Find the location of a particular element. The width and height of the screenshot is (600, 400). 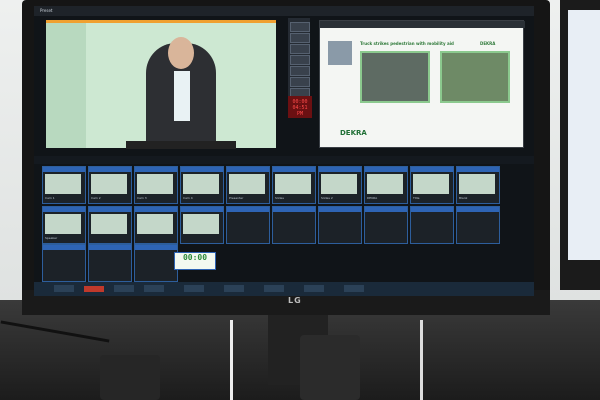

source-tile: Cam 3 is located at coordinates (156, 185).